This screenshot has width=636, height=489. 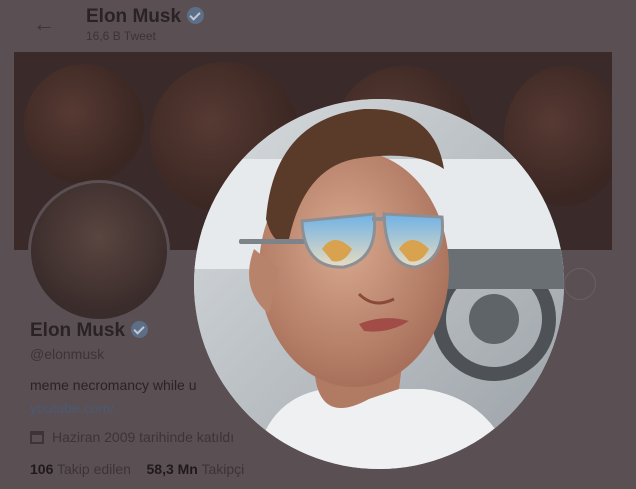 I want to click on profile-link: youtube.com/.., so click(x=76, y=408).